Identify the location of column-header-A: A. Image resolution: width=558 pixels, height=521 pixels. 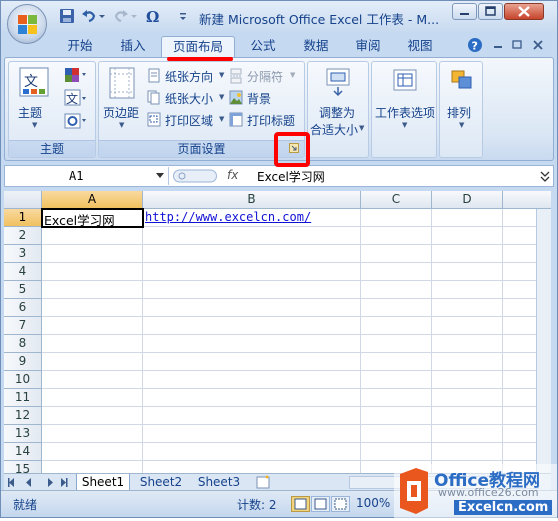
(92, 200).